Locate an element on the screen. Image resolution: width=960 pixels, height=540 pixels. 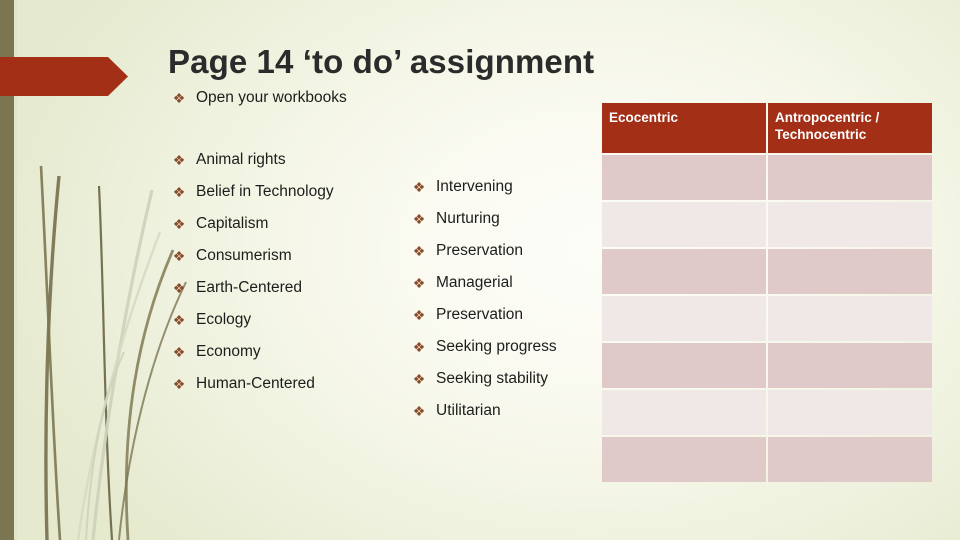
list-item: ❖ Managerial is located at coordinates (503, 283).